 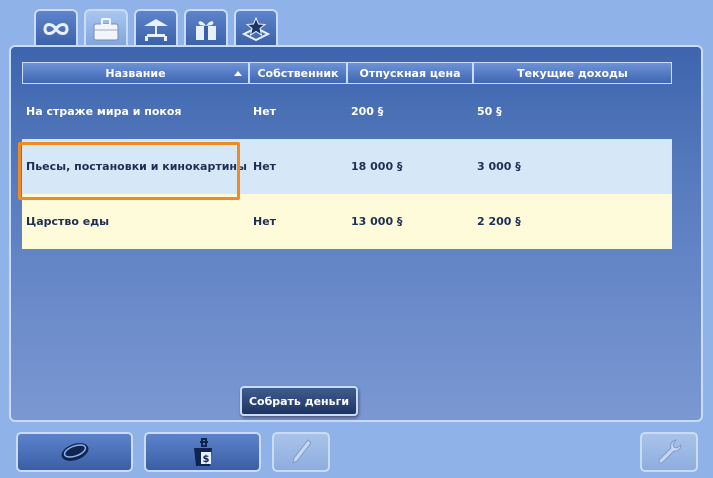 I want to click on column-header-name: Название, so click(x=135, y=73).